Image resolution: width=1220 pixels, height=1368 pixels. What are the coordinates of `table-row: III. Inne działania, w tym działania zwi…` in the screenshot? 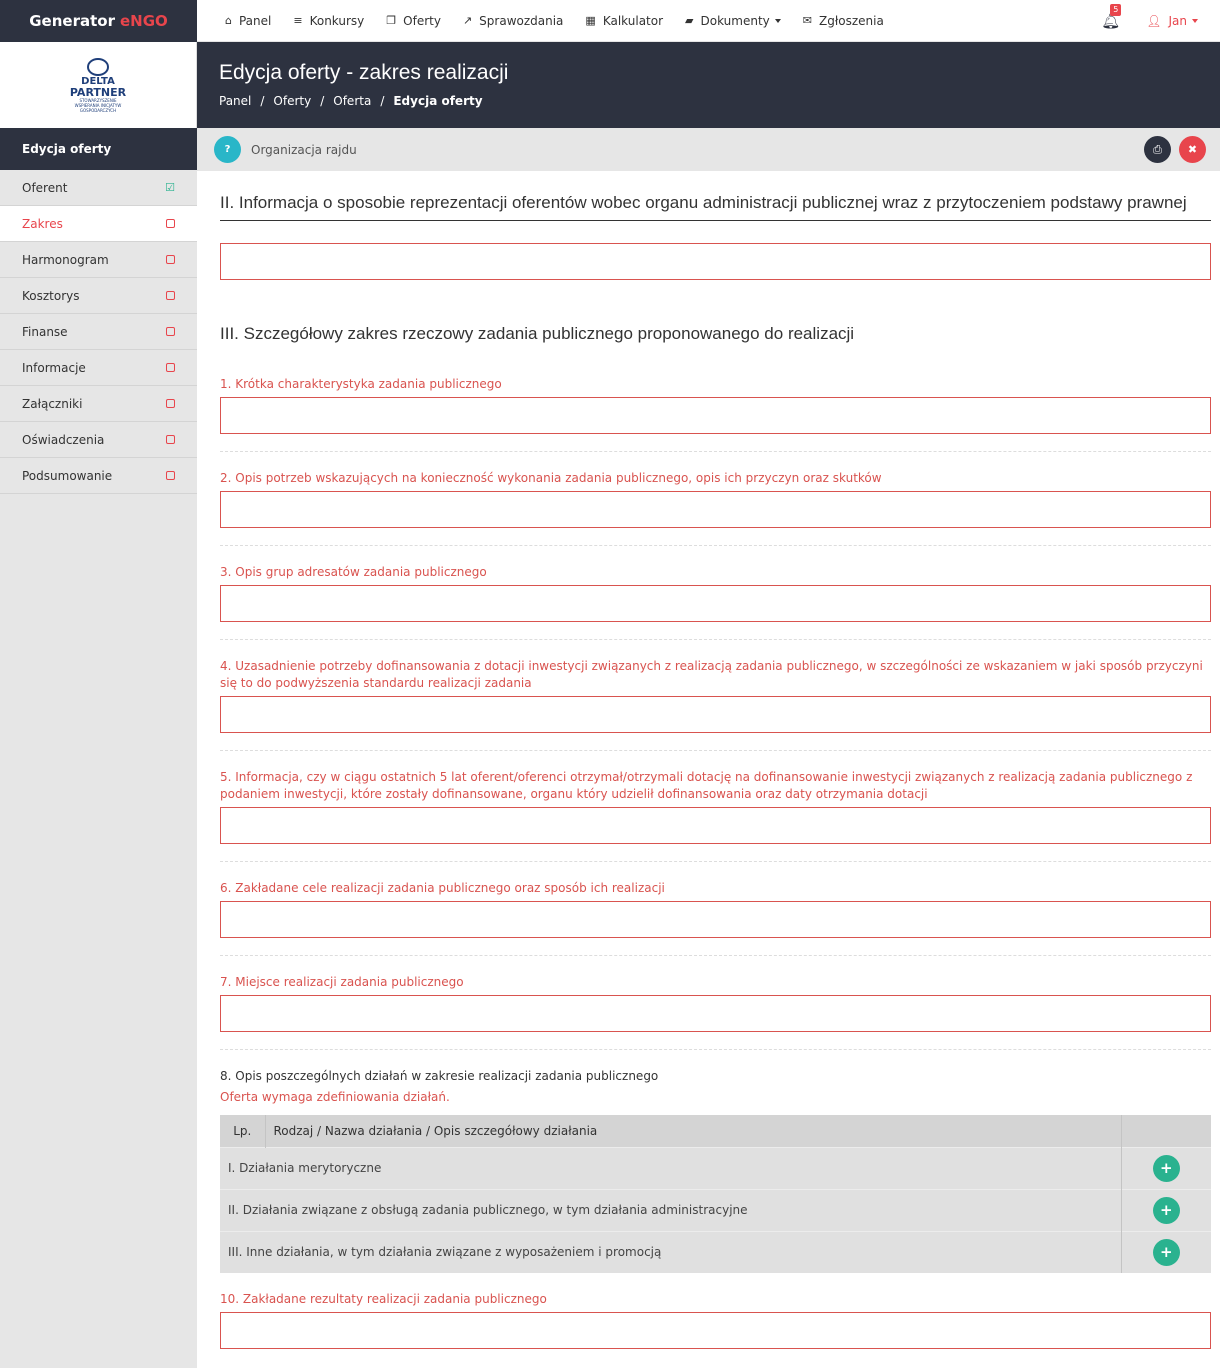 It's located at (715, 1251).